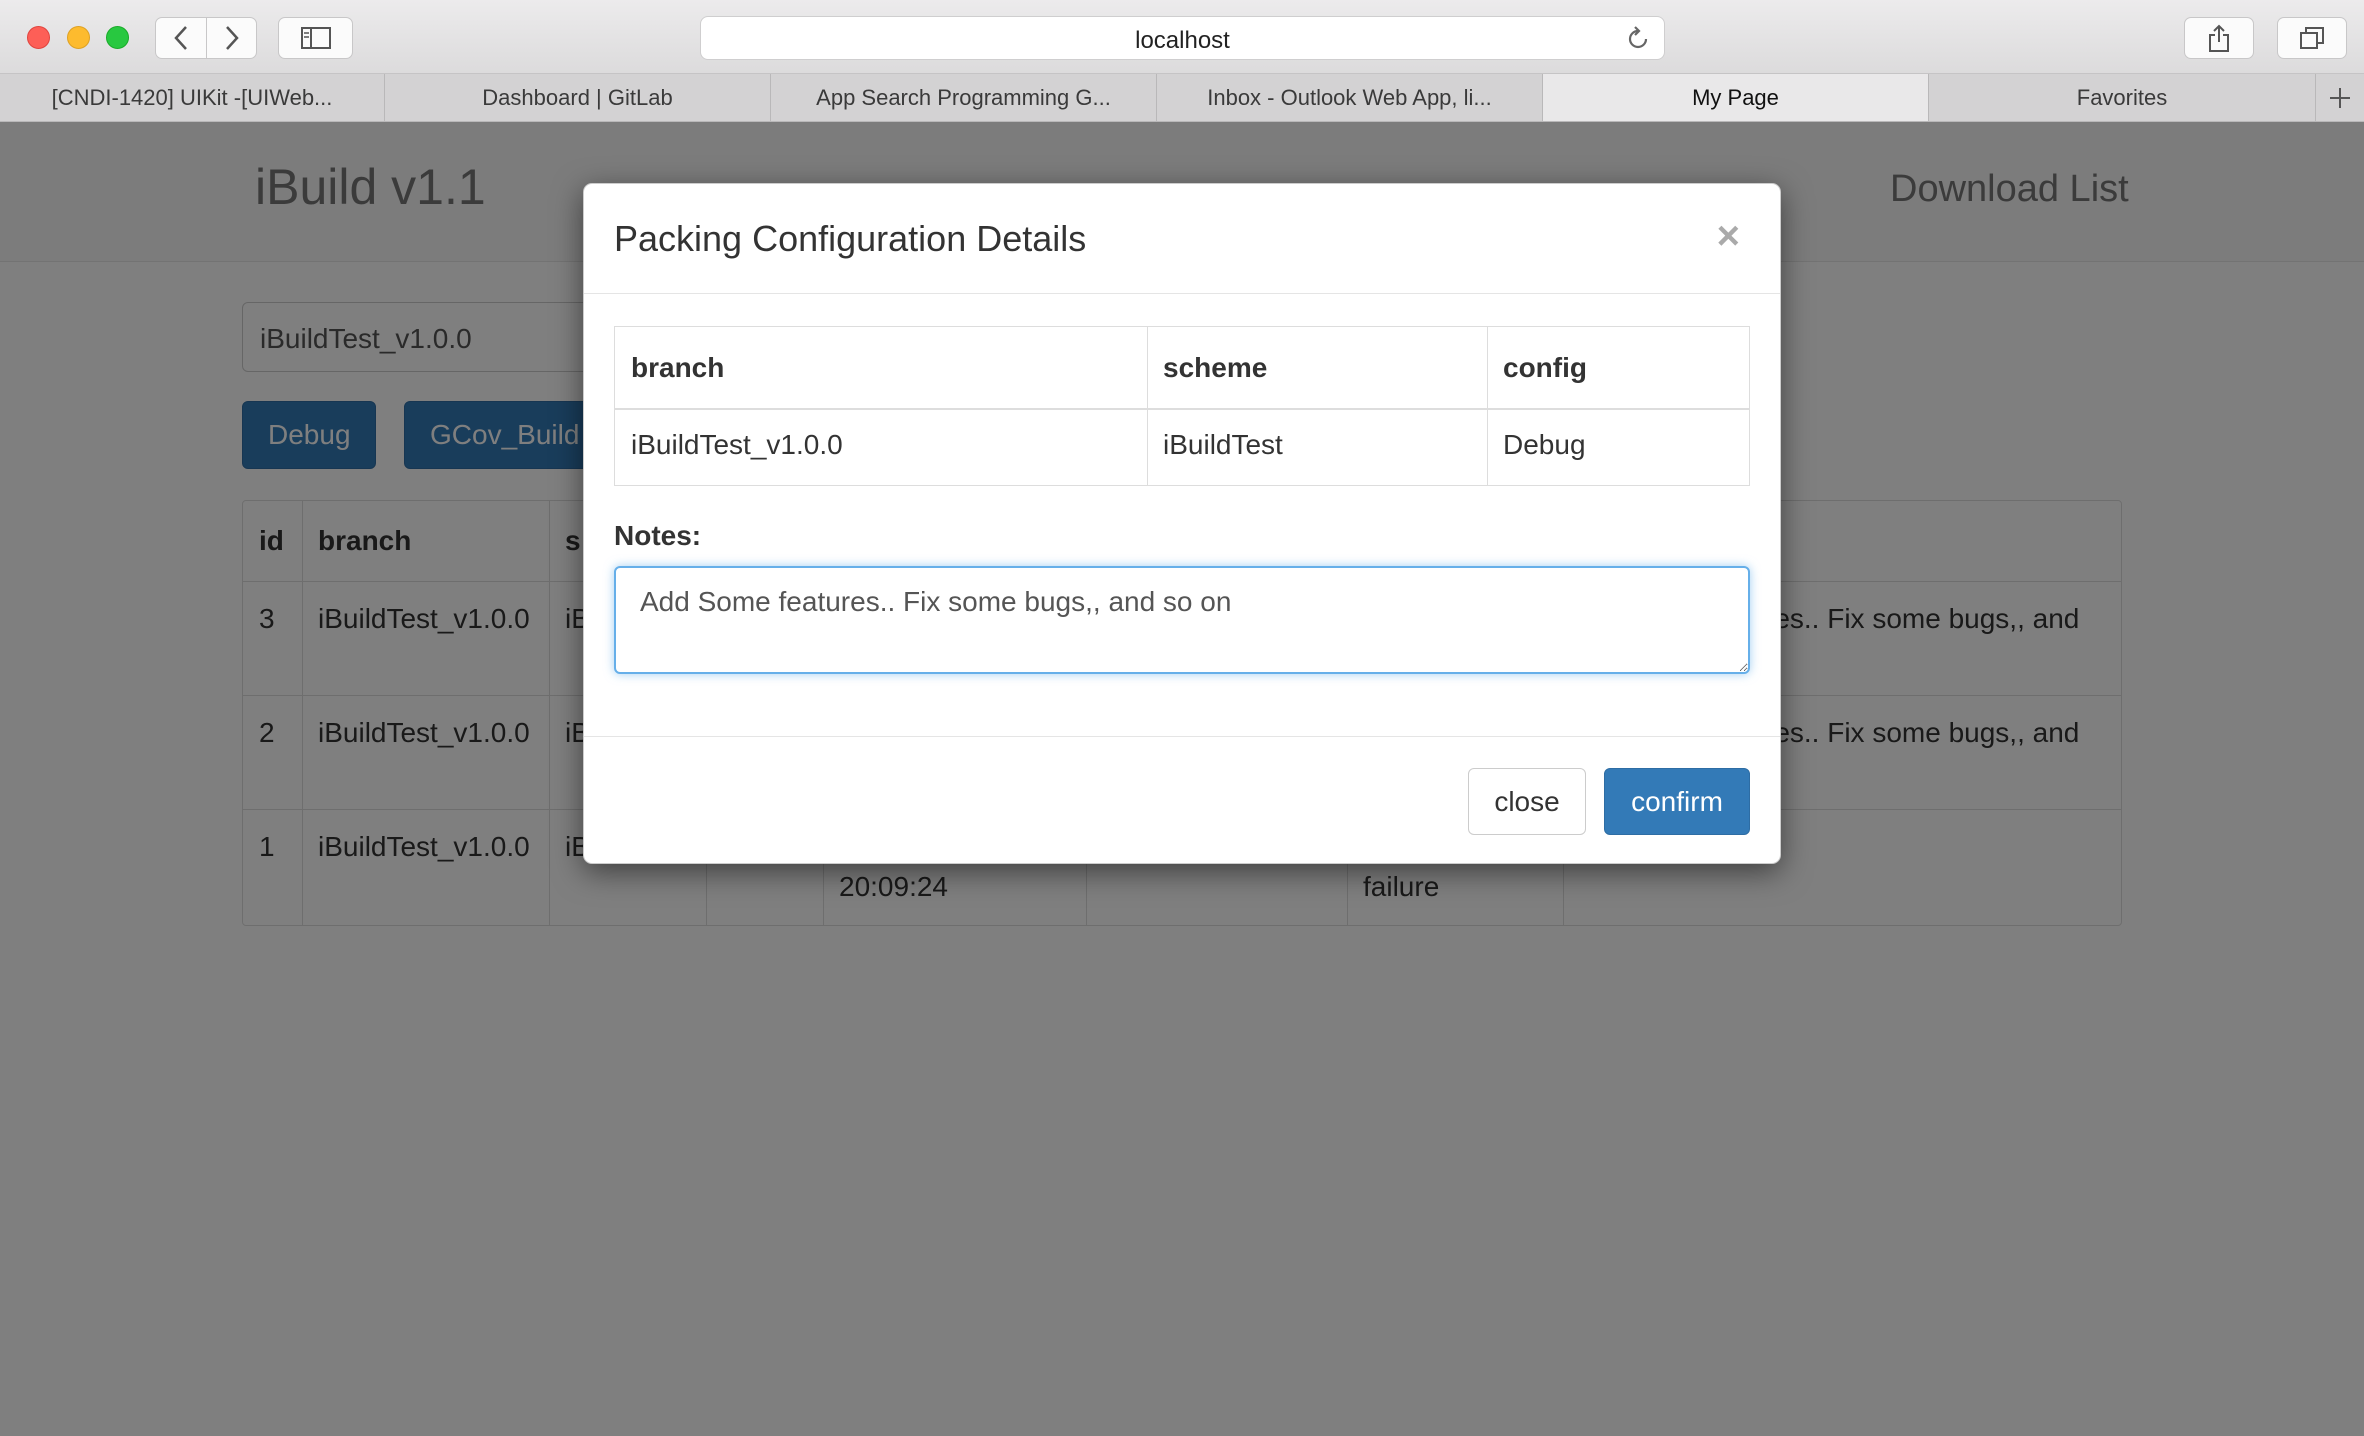  I want to click on tab-label: Dashboard | GitLab, so click(577, 97).